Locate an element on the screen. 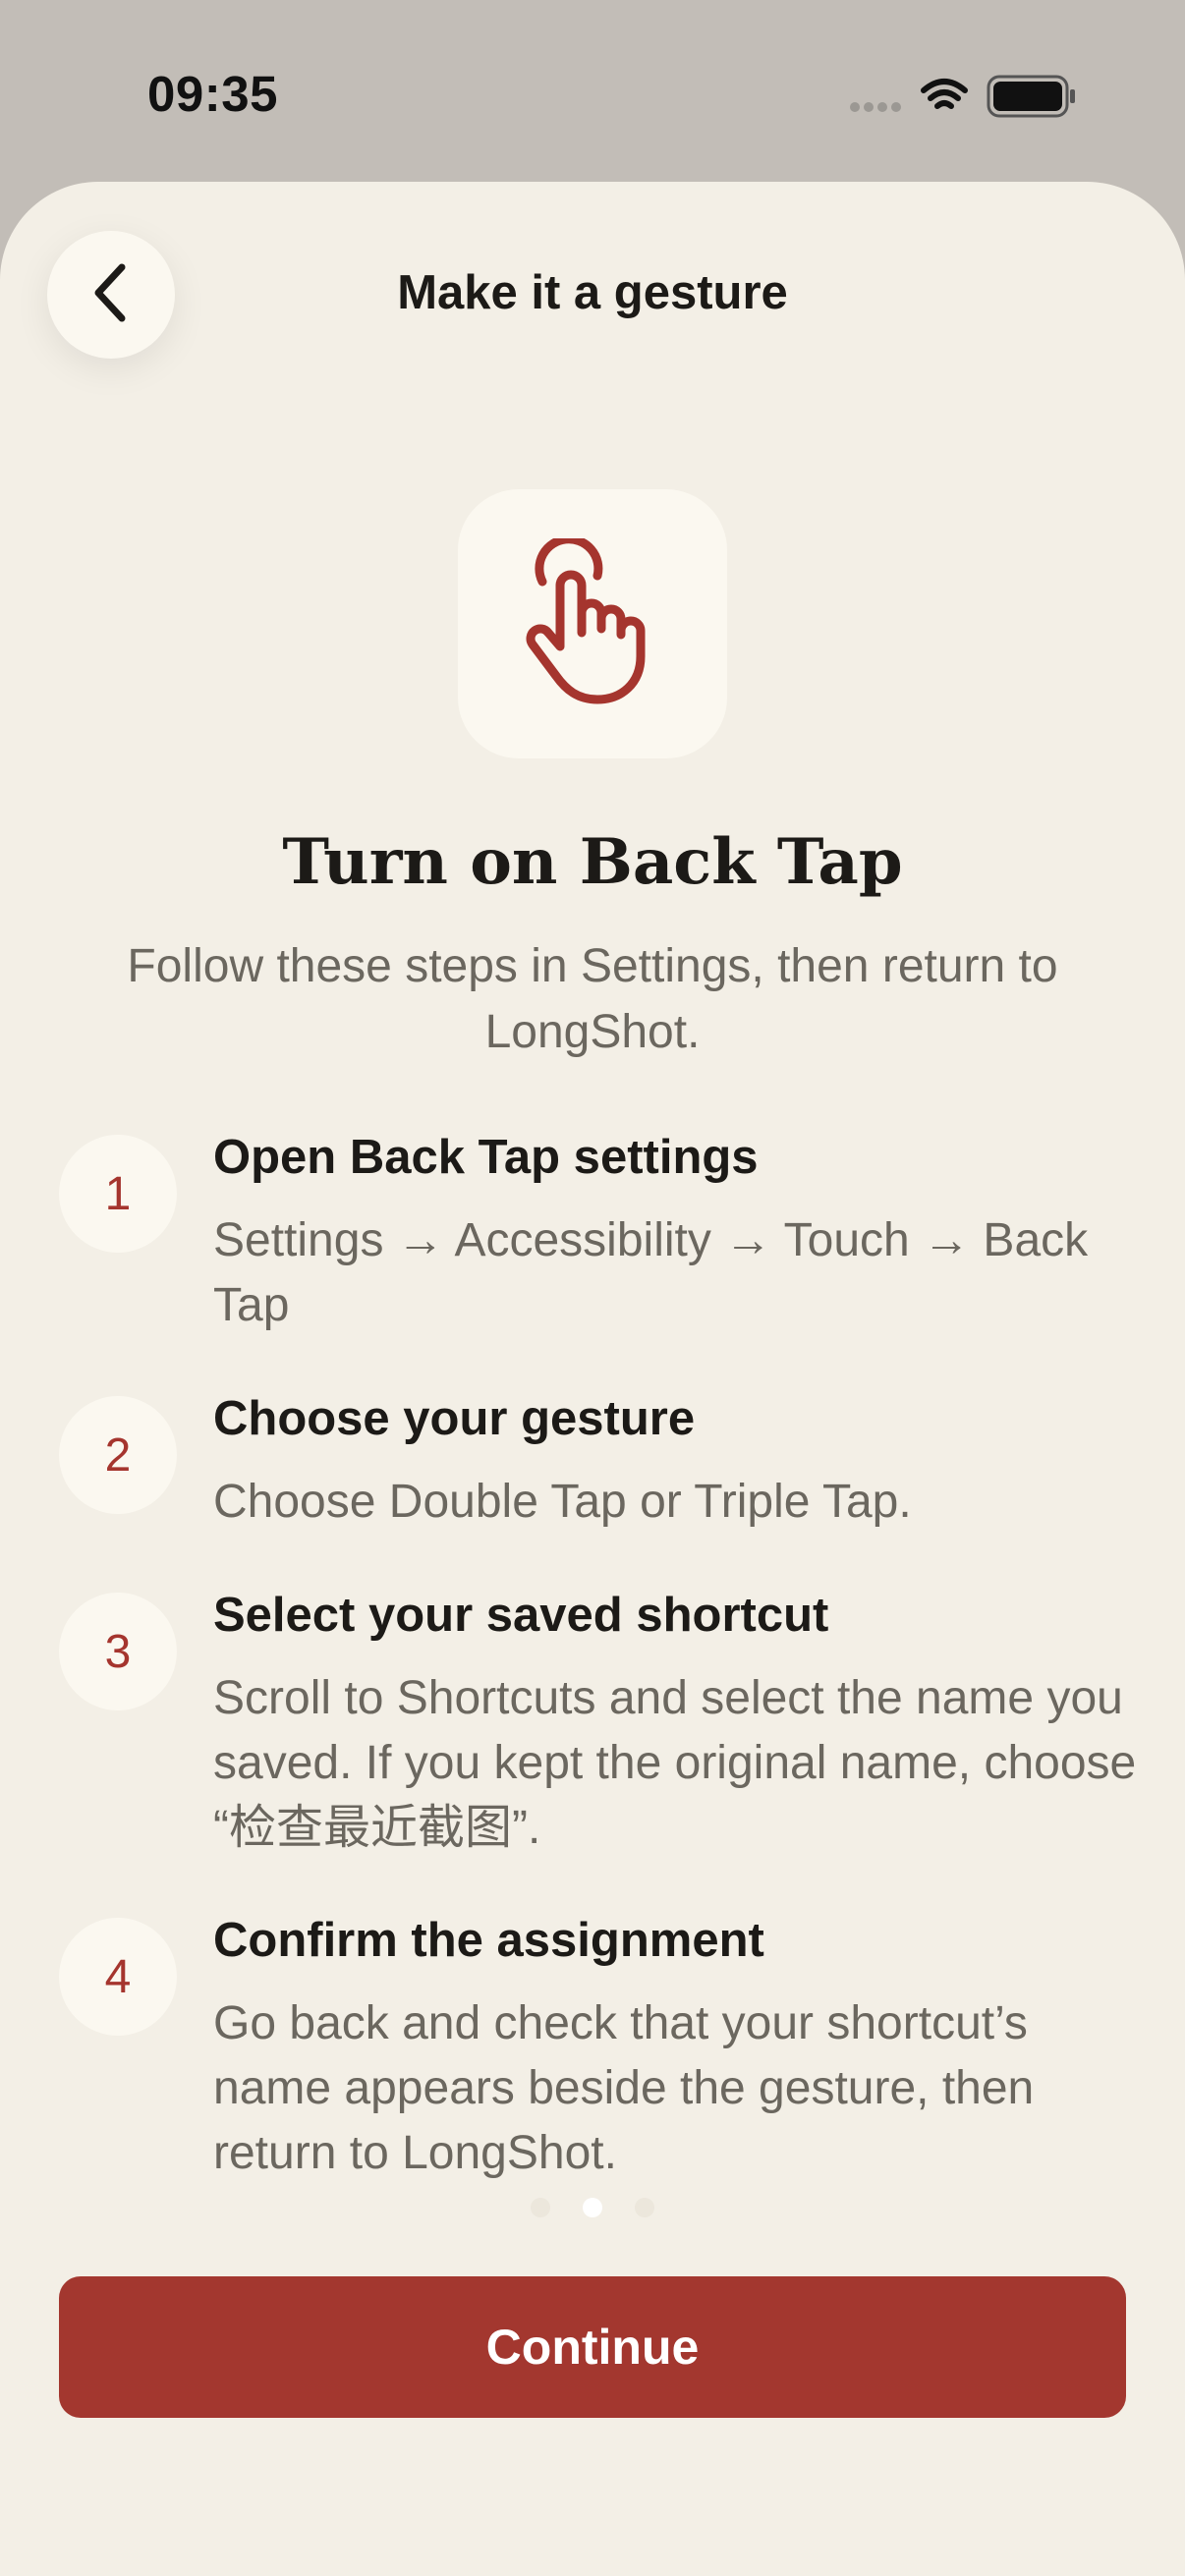 This screenshot has width=1185, height=2576. status-icons is located at coordinates (963, 98).